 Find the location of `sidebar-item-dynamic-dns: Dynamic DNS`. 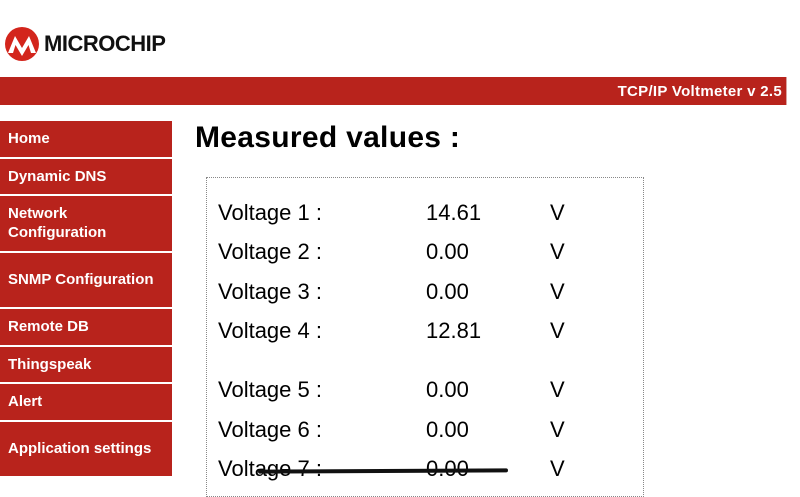

sidebar-item-dynamic-dns: Dynamic DNS is located at coordinates (86, 177).